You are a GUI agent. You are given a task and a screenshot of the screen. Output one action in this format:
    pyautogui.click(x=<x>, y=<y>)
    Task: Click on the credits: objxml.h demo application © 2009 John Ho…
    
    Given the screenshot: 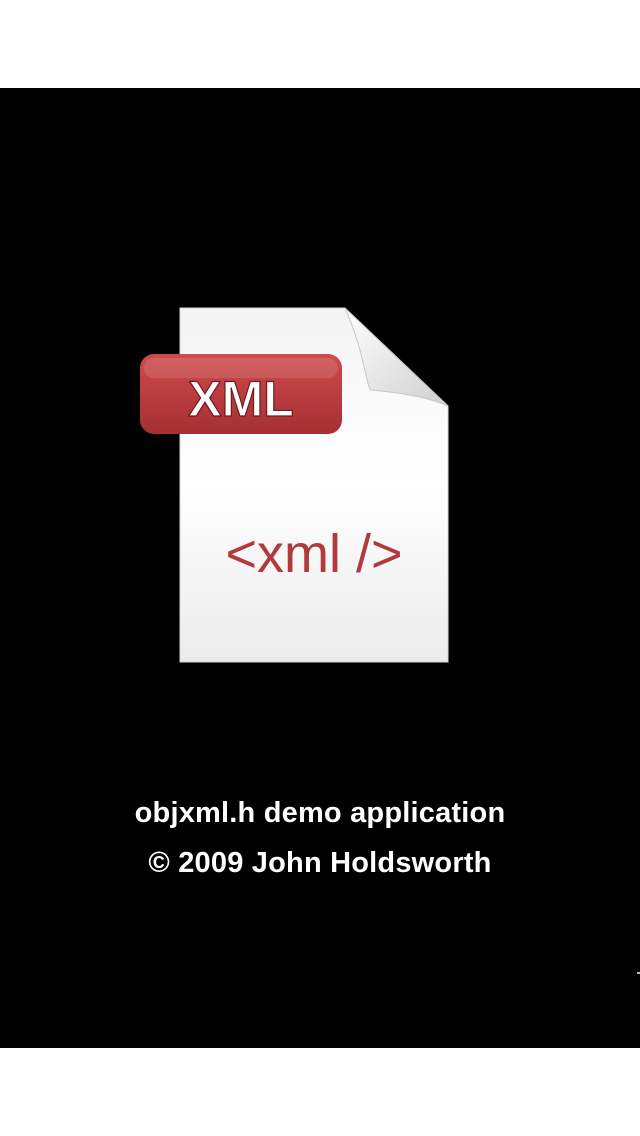 What is the action you would take?
    pyautogui.click(x=320, y=838)
    